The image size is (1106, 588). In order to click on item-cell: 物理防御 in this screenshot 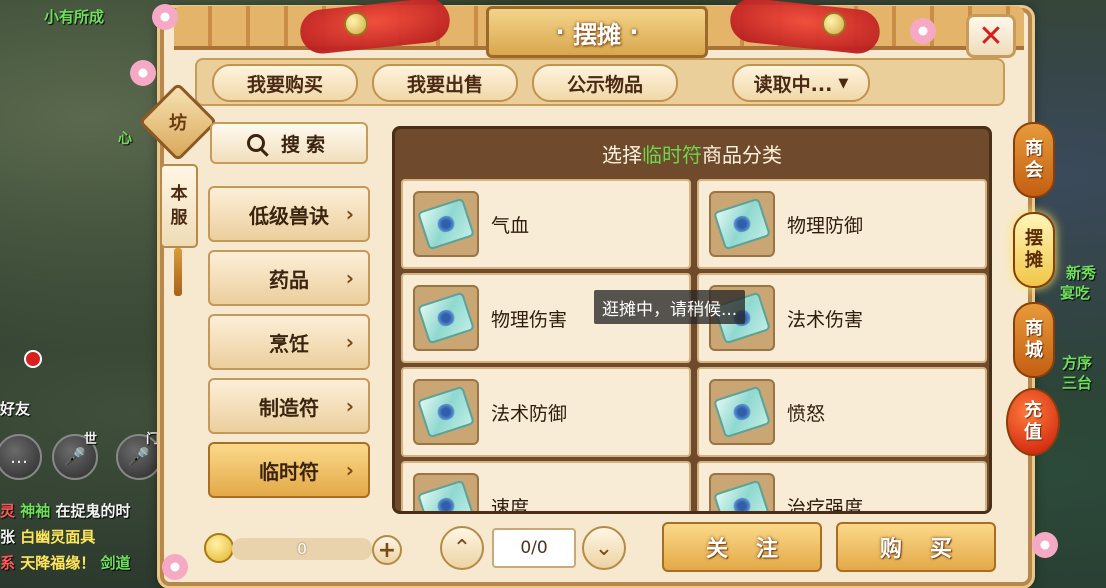, I will do `click(842, 224)`.